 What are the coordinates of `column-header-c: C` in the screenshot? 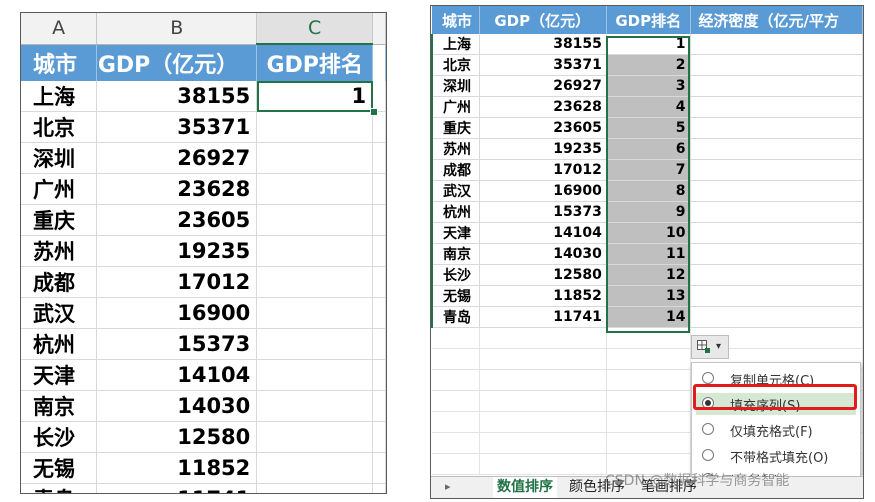 It's located at (315, 29).